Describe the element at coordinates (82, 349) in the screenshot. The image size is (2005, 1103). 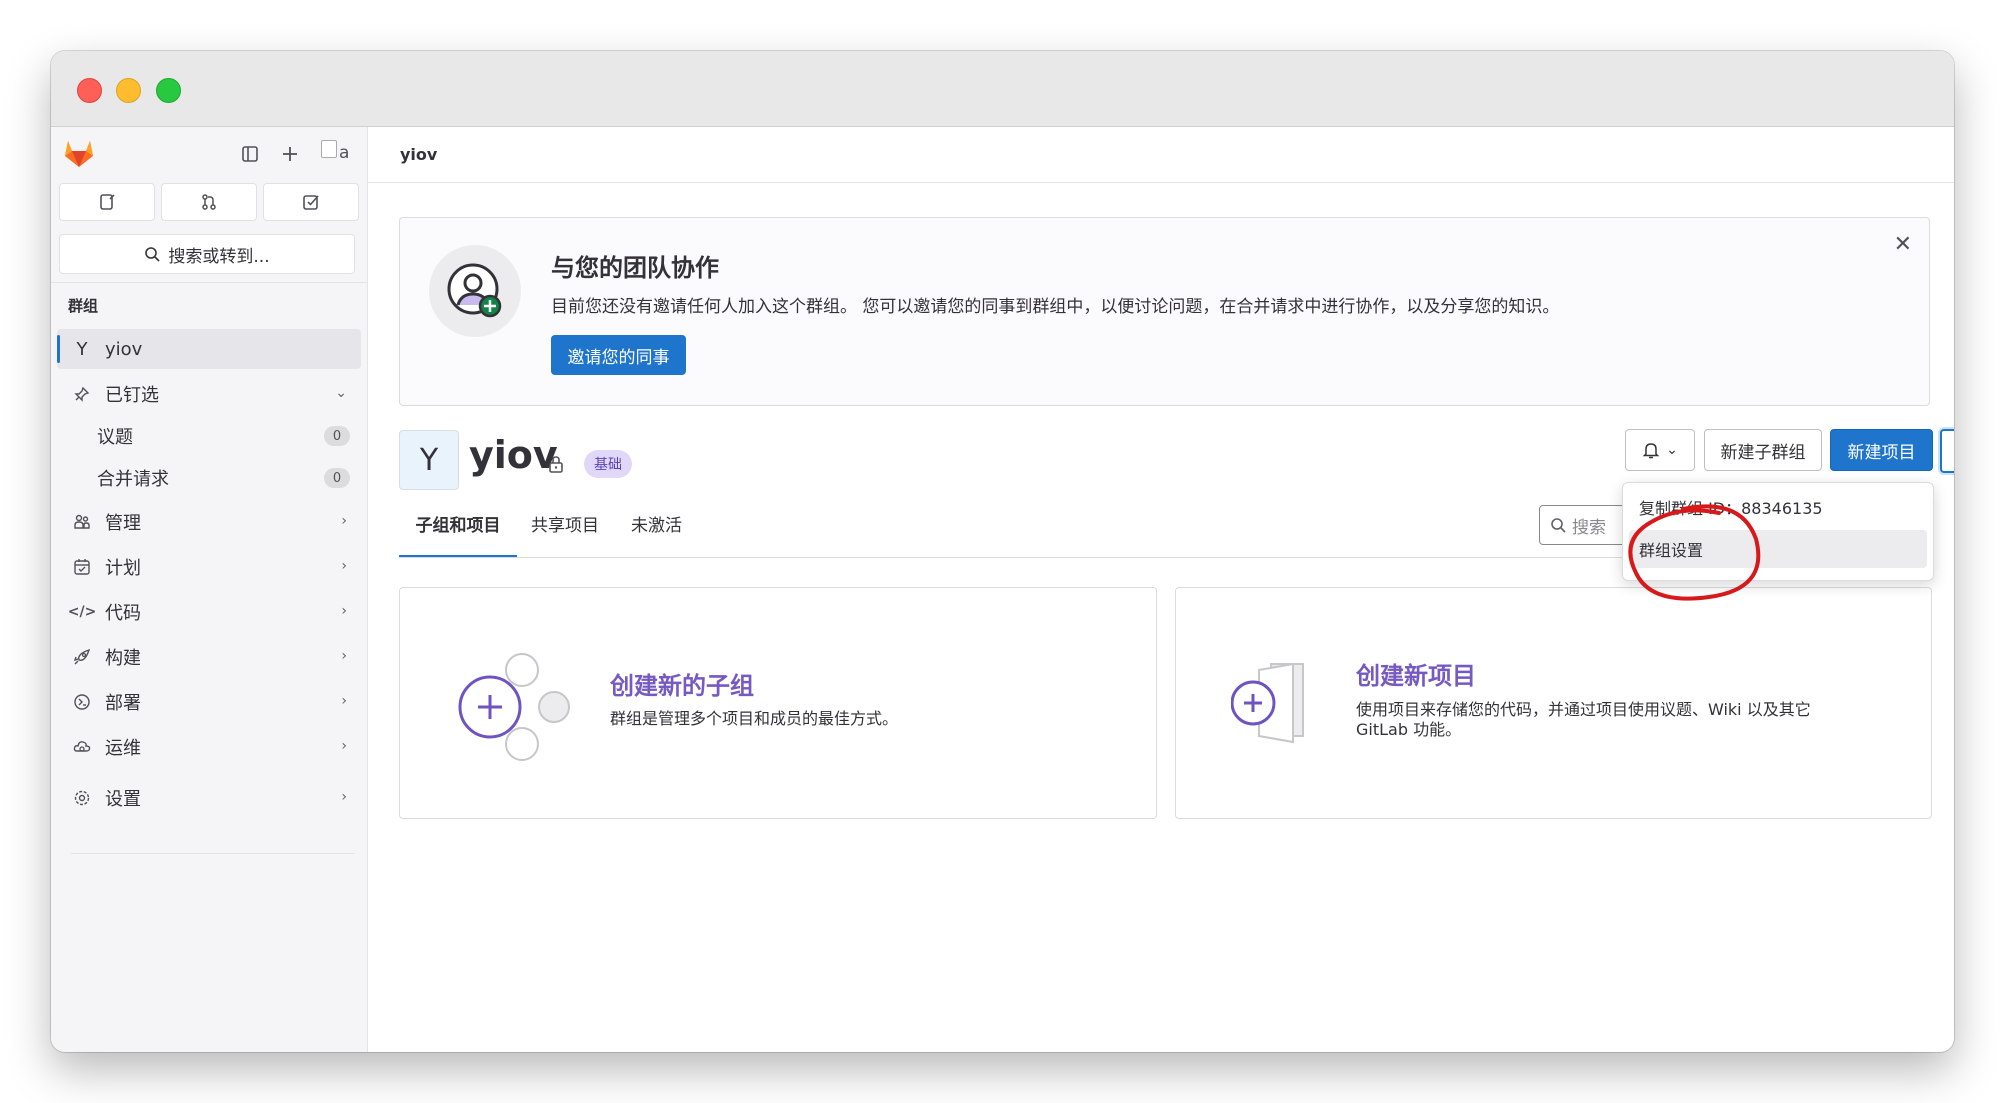
I see `group-letter-avatar: Y` at that location.